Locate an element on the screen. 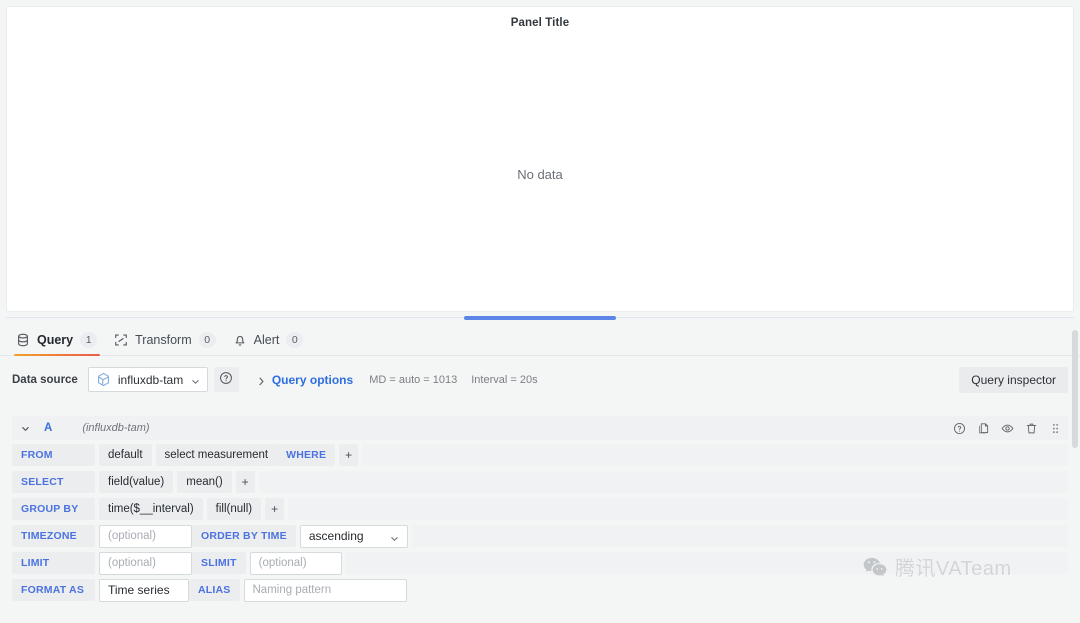 The width and height of the screenshot is (1080, 623). alias-label: ALIAS is located at coordinates (214, 590).